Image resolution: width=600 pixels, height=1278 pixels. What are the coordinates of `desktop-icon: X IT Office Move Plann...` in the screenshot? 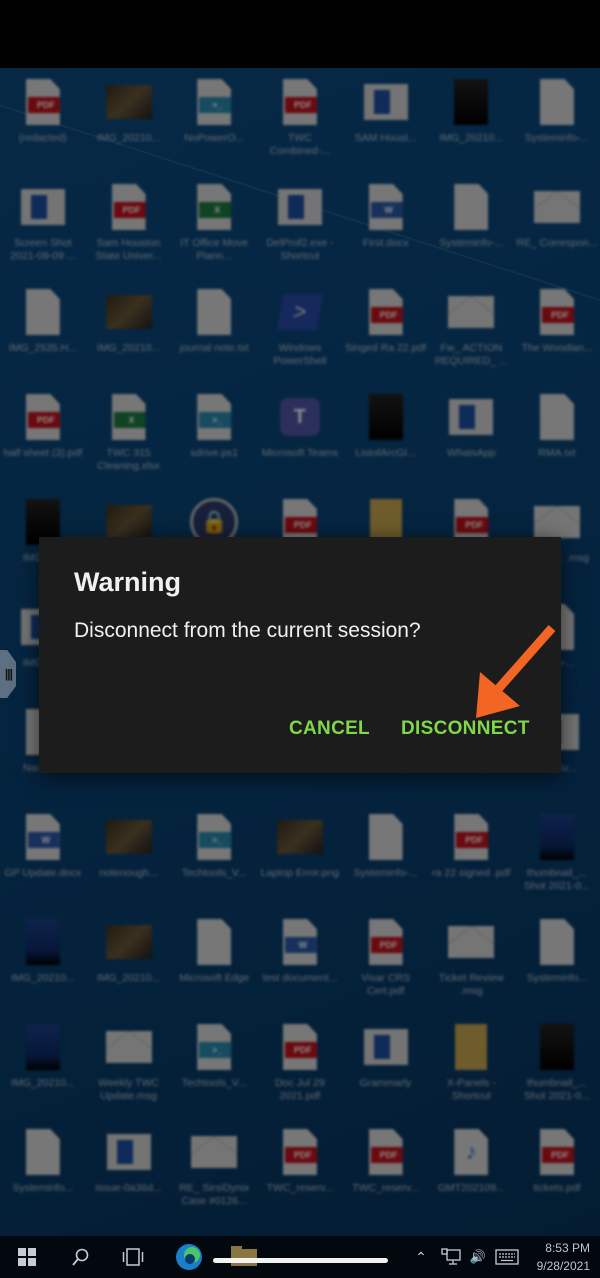 It's located at (214, 225).